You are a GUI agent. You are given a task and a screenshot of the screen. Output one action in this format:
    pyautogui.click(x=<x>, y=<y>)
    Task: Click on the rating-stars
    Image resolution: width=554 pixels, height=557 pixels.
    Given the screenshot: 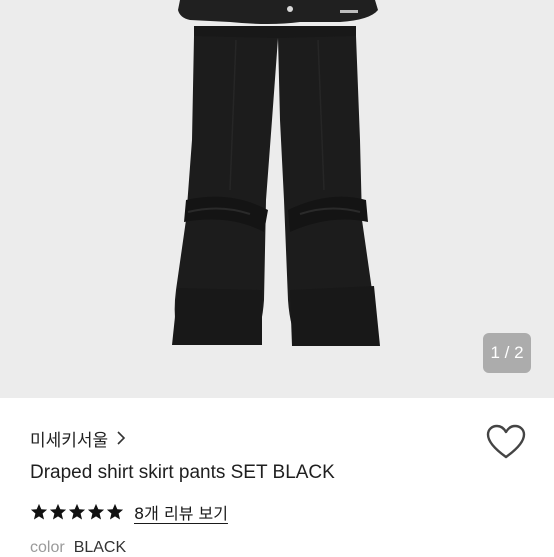 What is the action you would take?
    pyautogui.click(x=77, y=512)
    